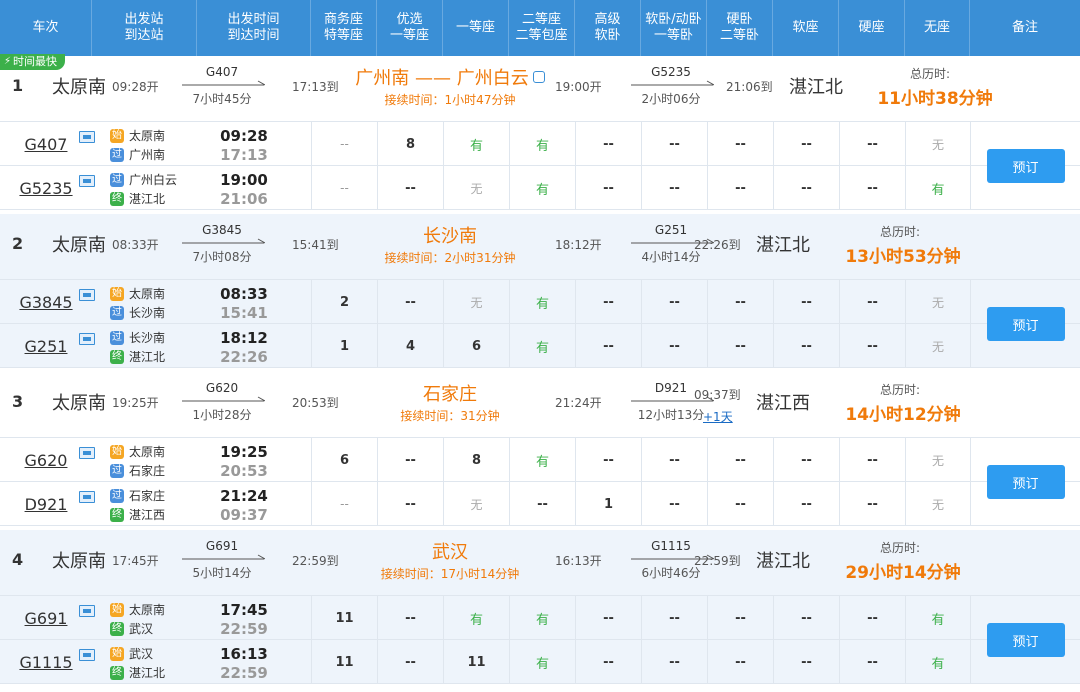 Image resolution: width=1080 pixels, height=692 pixels. I want to click on leg1-duration: 5小时14分, so click(222, 573).